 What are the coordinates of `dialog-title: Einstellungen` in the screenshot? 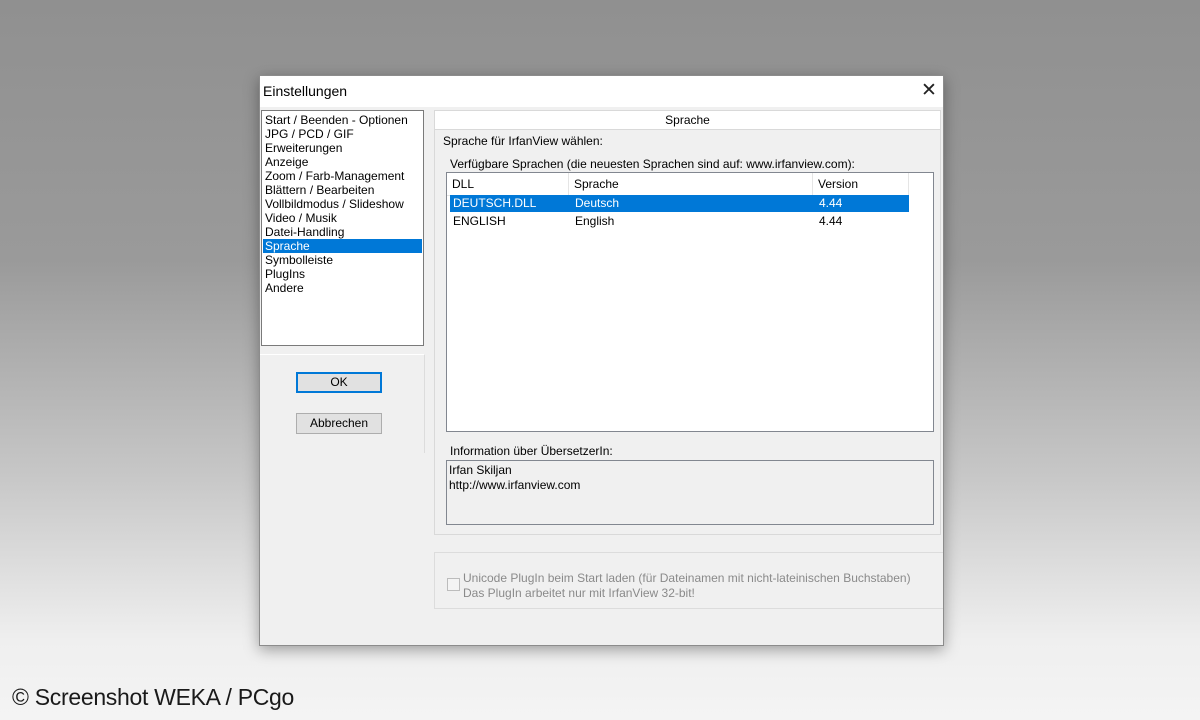 It's located at (305, 91).